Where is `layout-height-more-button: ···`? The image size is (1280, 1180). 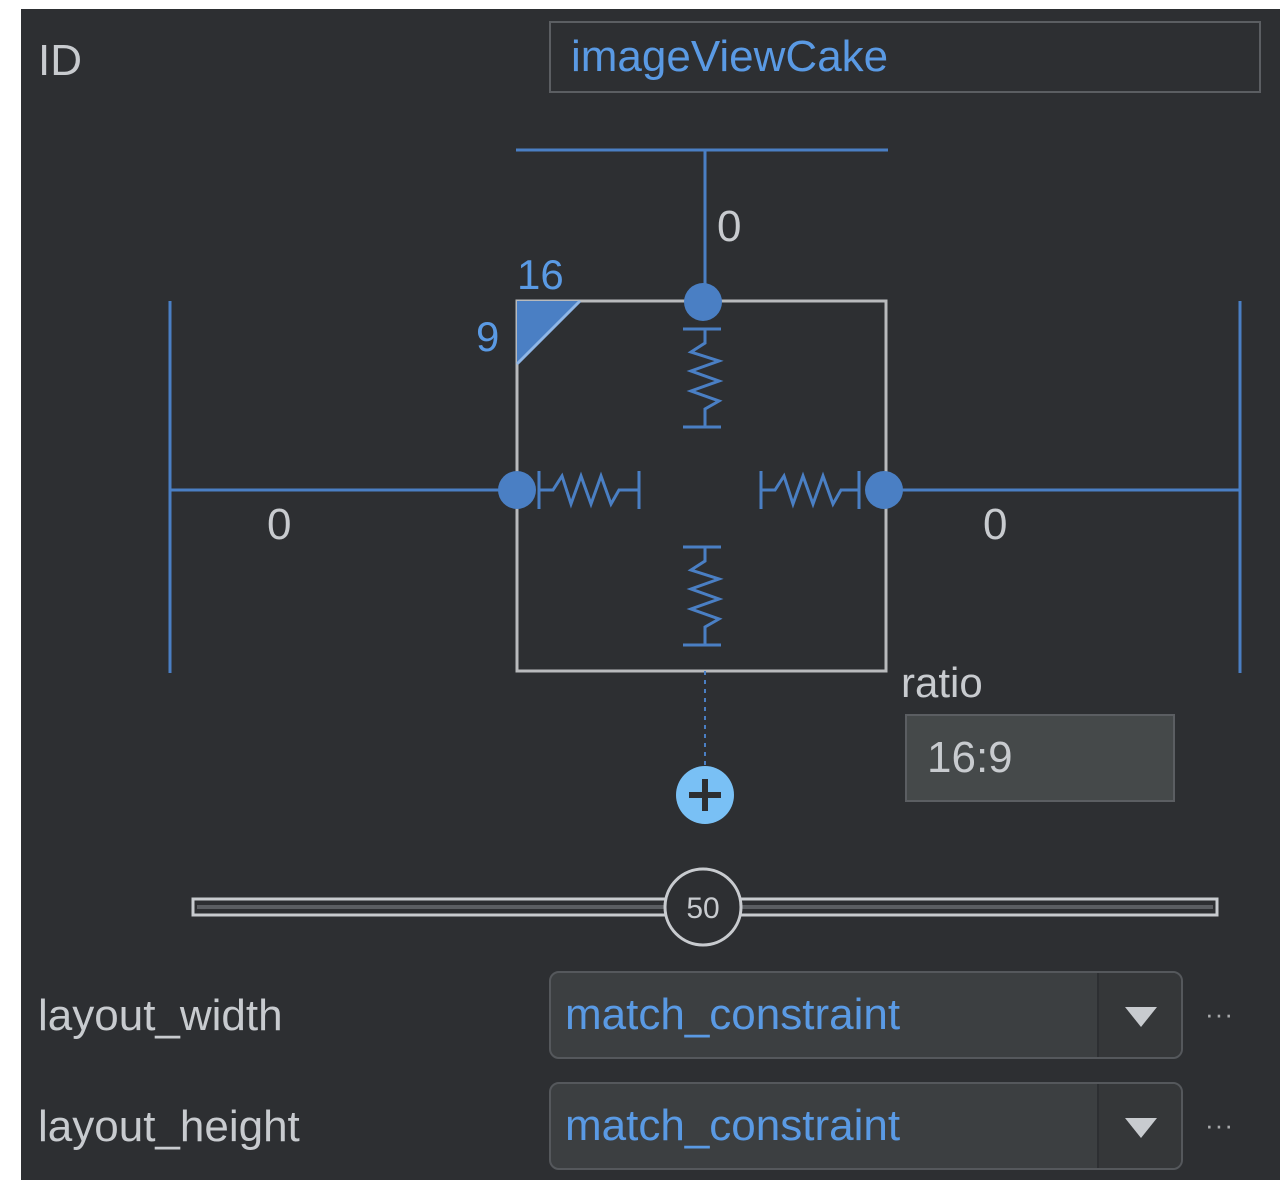 layout-height-more-button: ··· is located at coordinates (1219, 1125).